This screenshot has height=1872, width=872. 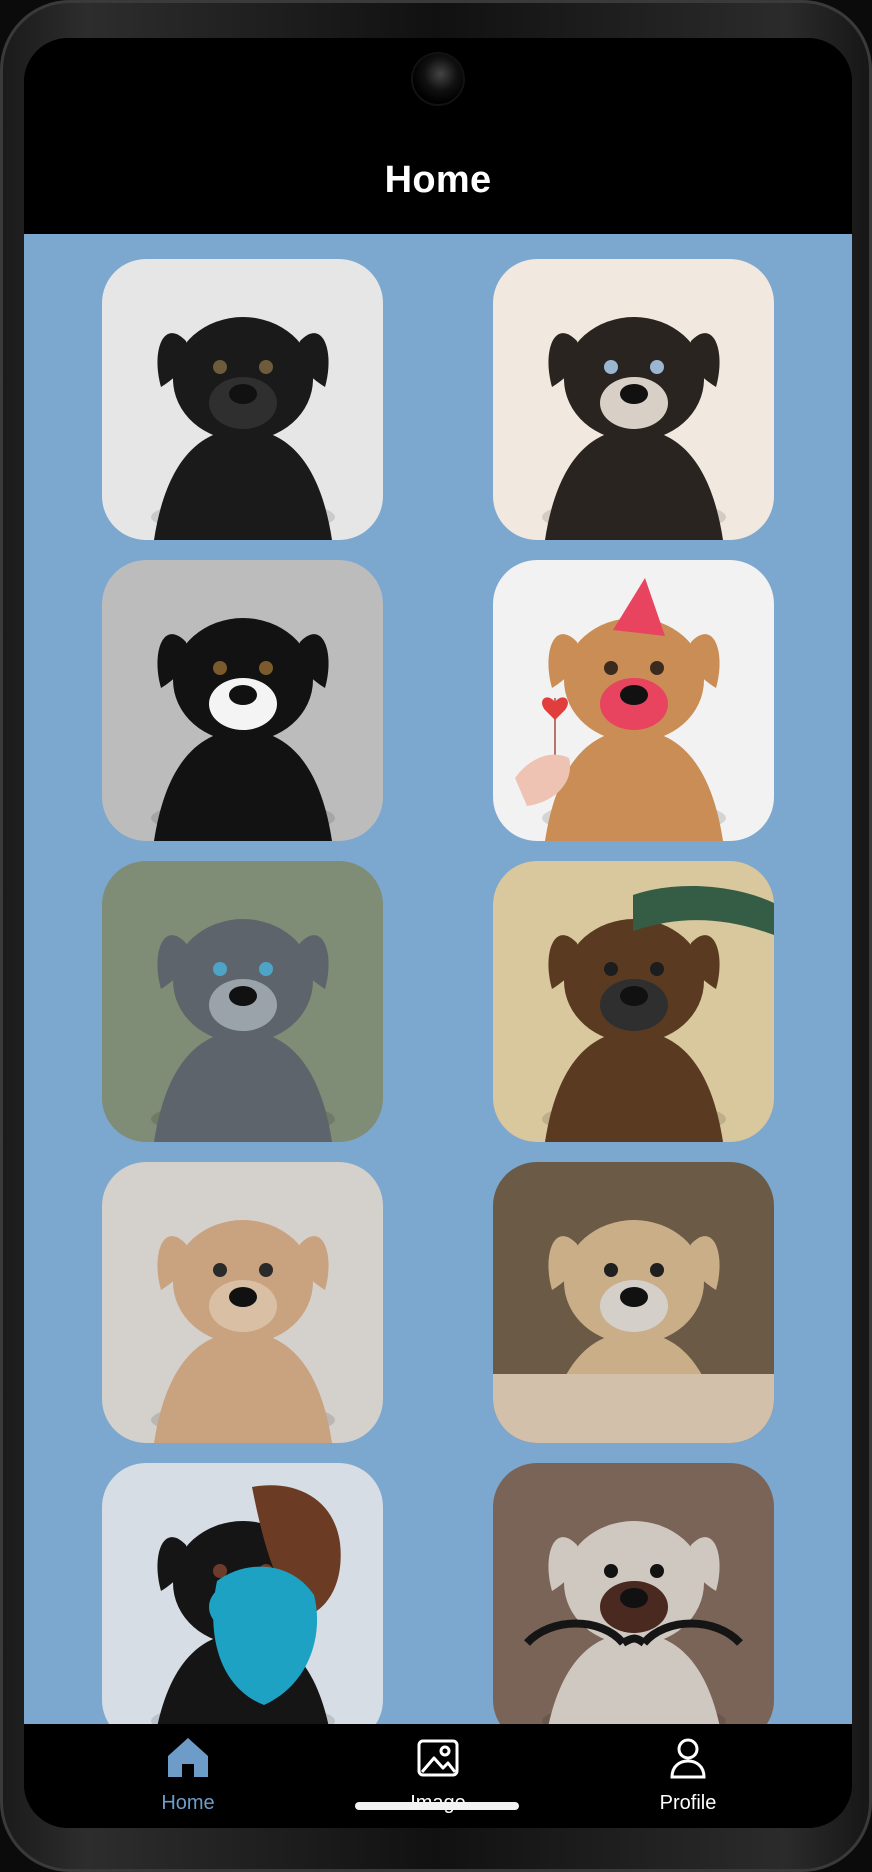 I want to click on page-title: Home, so click(x=438, y=180).